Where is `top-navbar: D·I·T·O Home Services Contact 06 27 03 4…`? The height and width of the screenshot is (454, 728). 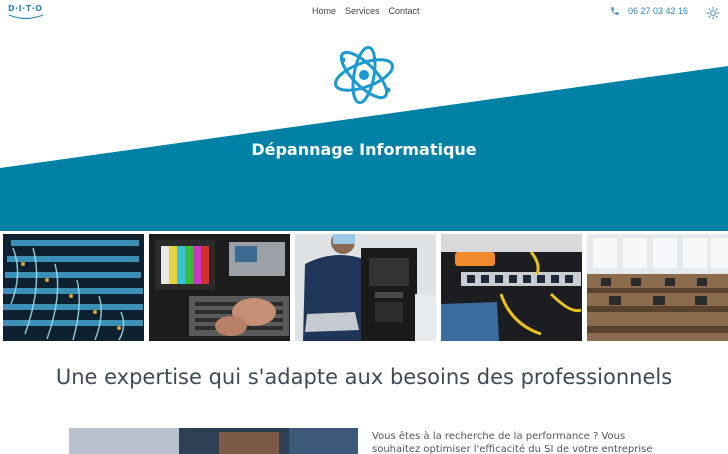 top-navbar: D·I·T·O Home Services Contact 06 27 03 4… is located at coordinates (364, 13).